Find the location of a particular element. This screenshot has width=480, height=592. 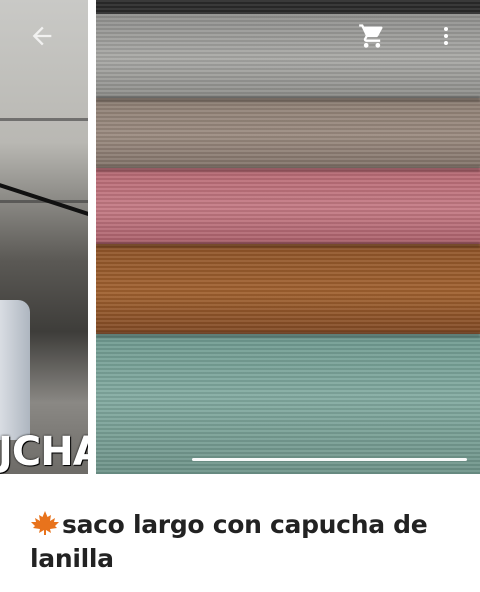

maple-leaf-icon is located at coordinates (45, 523).